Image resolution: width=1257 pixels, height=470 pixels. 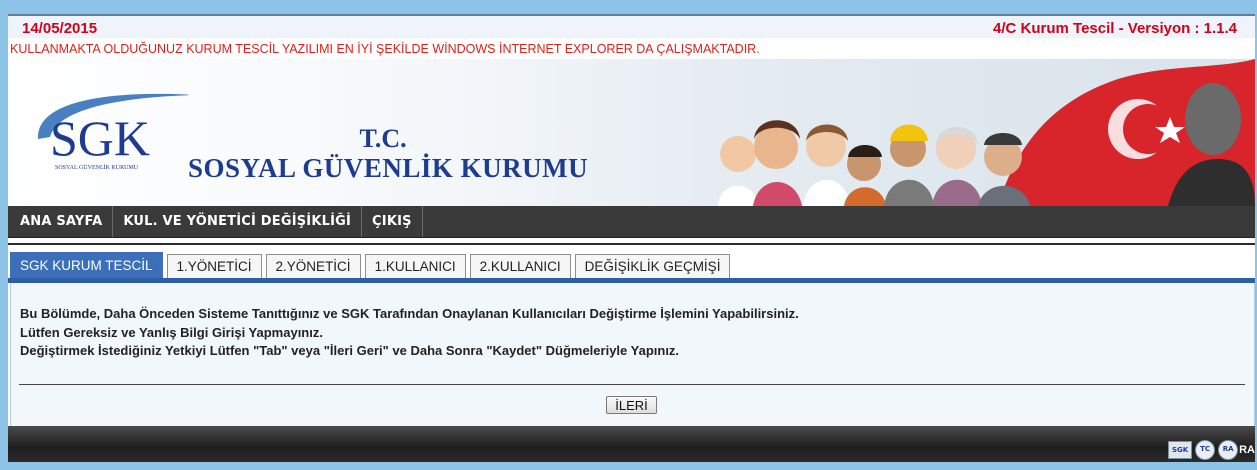 What do you see at coordinates (238, 221) in the screenshot?
I see `nav-user-admin-change: KUL. VE YÖNETİCİ DEĞİŞİKLİĞİ` at bounding box center [238, 221].